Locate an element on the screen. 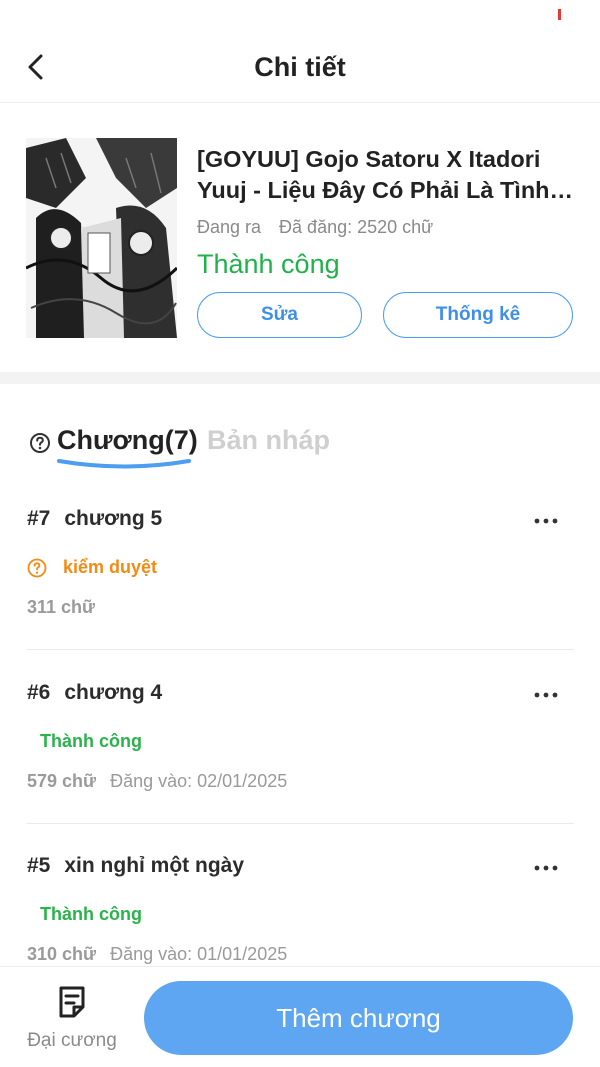 The width and height of the screenshot is (600, 1067). tab-chapters: Chương(7) is located at coordinates (127, 440).